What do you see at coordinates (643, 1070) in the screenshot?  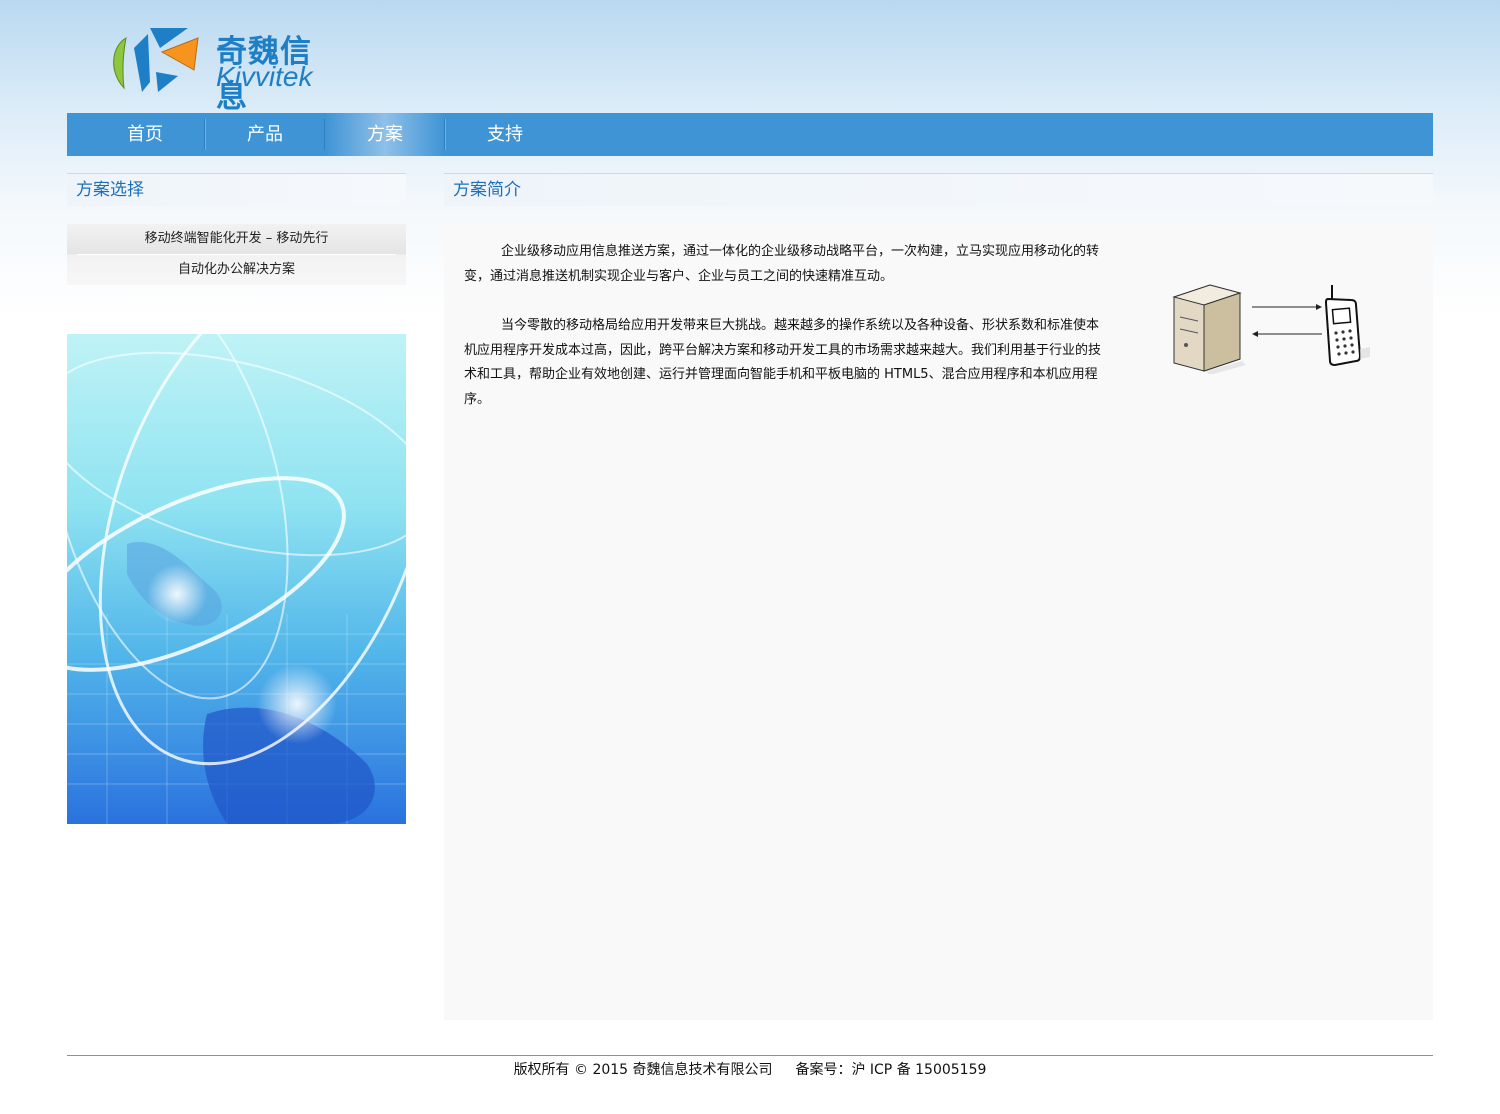 I see `footer-copyright: 版权所有 © 2015 奇魏信息技术有限公司` at bounding box center [643, 1070].